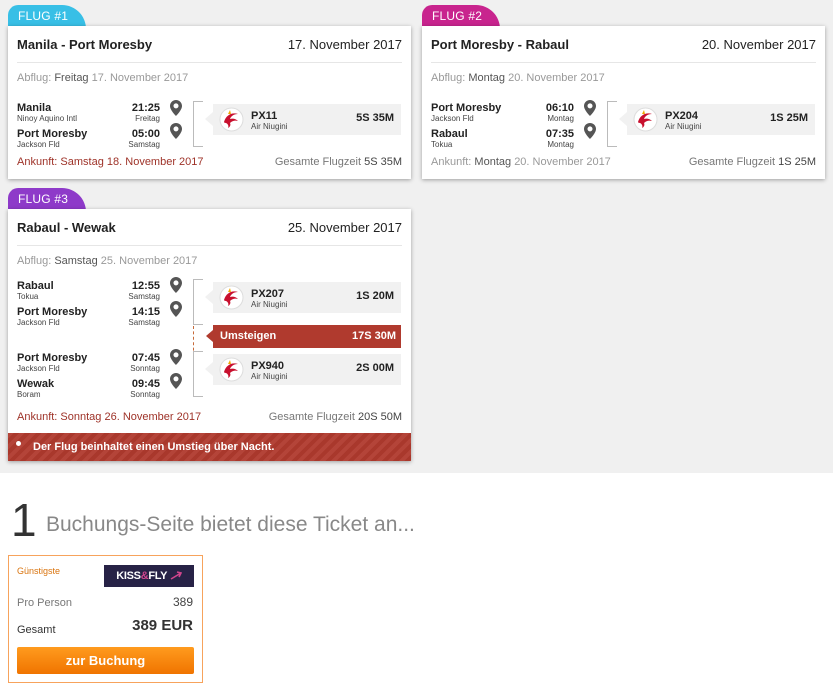 This screenshot has height=685, width=833. Describe the element at coordinates (18, 443) in the screenshot. I see `bullet-icon` at that location.